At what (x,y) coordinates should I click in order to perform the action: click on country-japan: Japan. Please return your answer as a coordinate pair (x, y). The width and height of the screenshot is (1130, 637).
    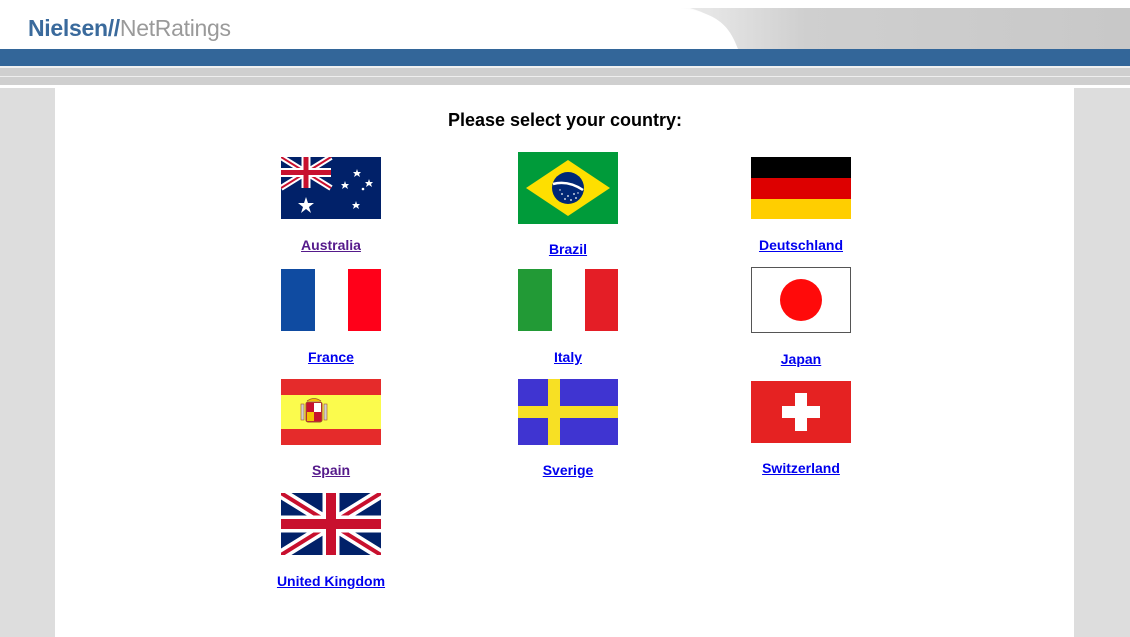
    Looking at the image, I should click on (801, 318).